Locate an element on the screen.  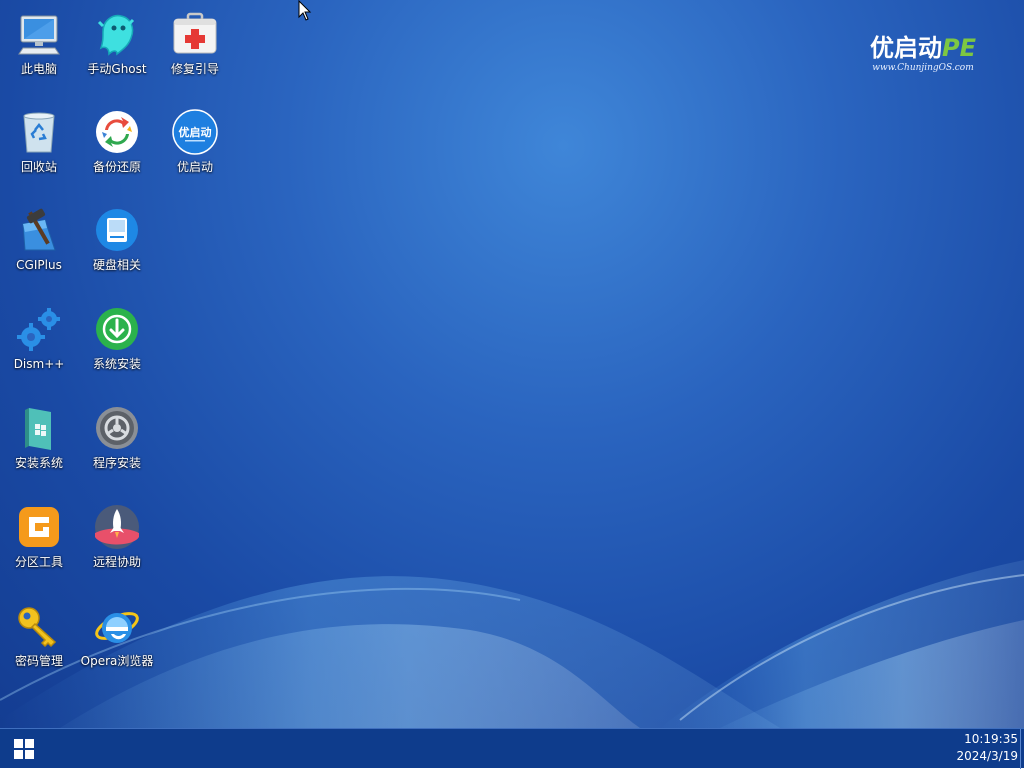
desktop-icon-label: 硬盘相关 is located at coordinates (116, 265).